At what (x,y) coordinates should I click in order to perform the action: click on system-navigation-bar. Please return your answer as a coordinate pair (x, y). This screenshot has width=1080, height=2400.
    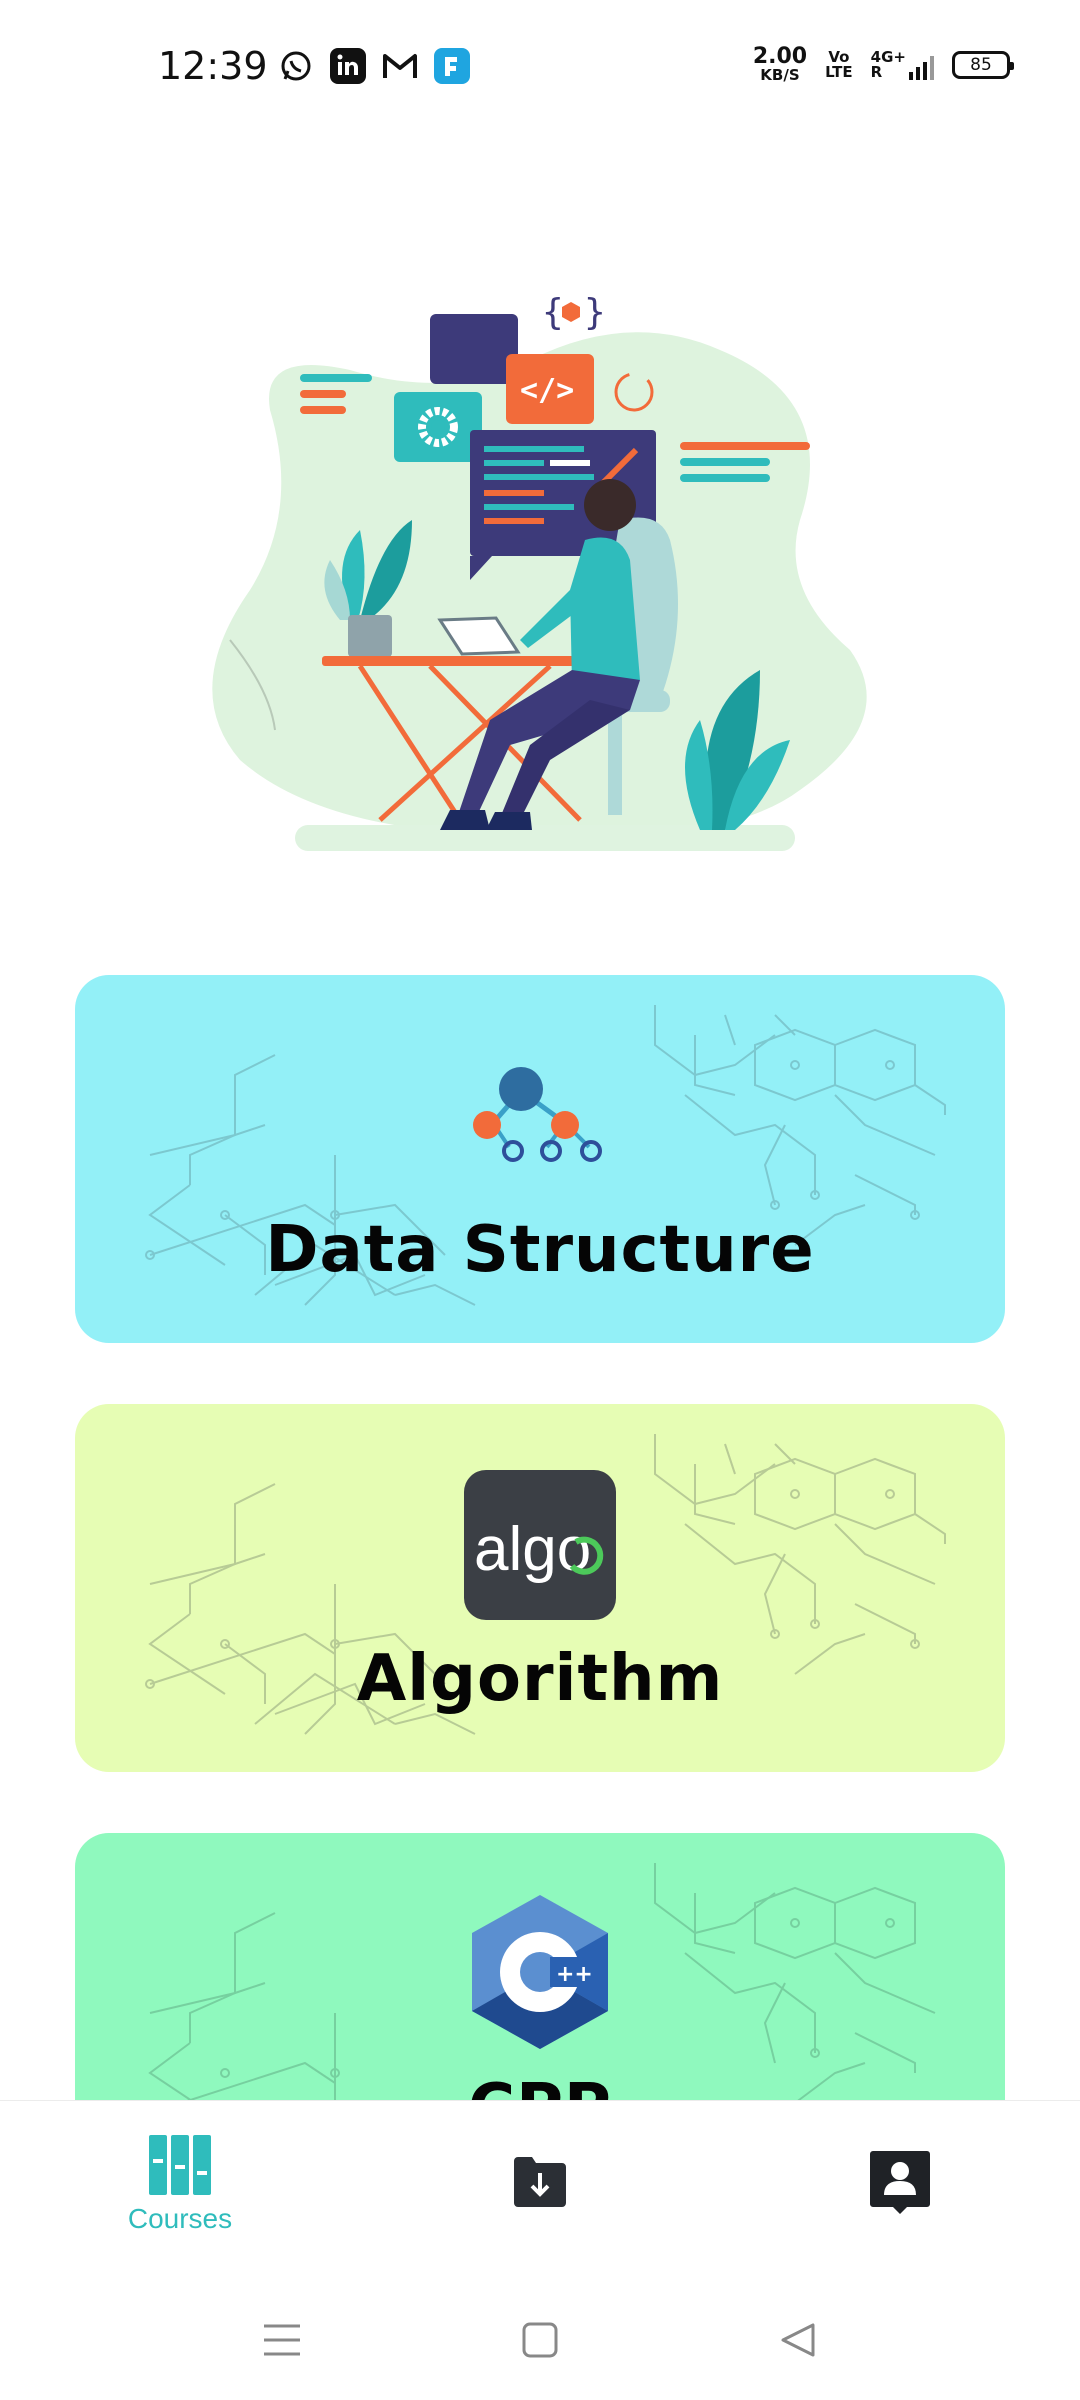
    Looking at the image, I should click on (540, 2335).